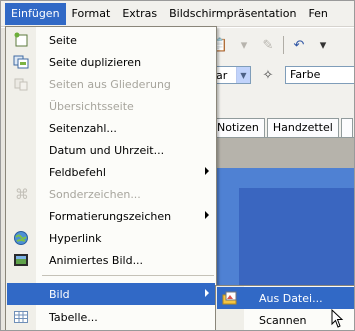 The image size is (355, 331). What do you see at coordinates (21, 317) in the screenshot?
I see `table-icon` at bounding box center [21, 317].